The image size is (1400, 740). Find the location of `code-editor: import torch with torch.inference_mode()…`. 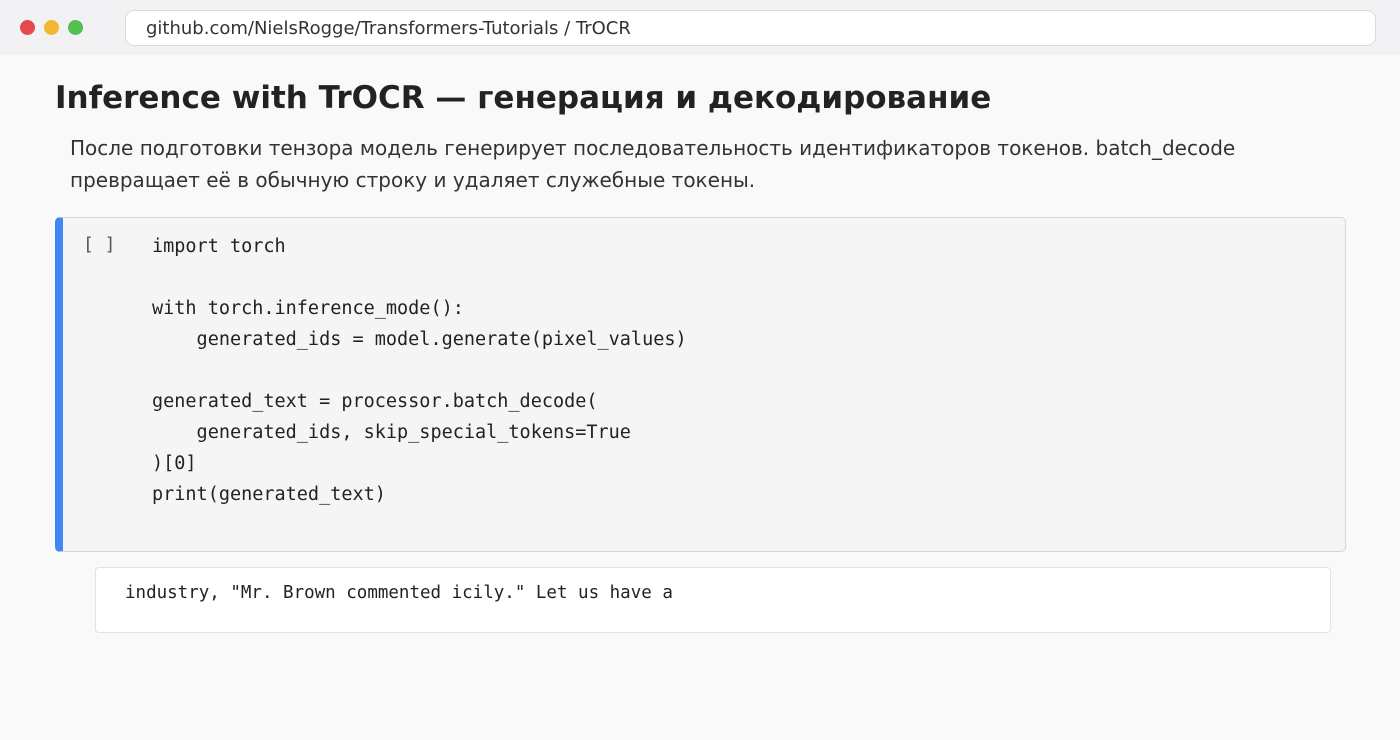

code-editor: import torch with torch.inference_mode()… is located at coordinates (419, 370).